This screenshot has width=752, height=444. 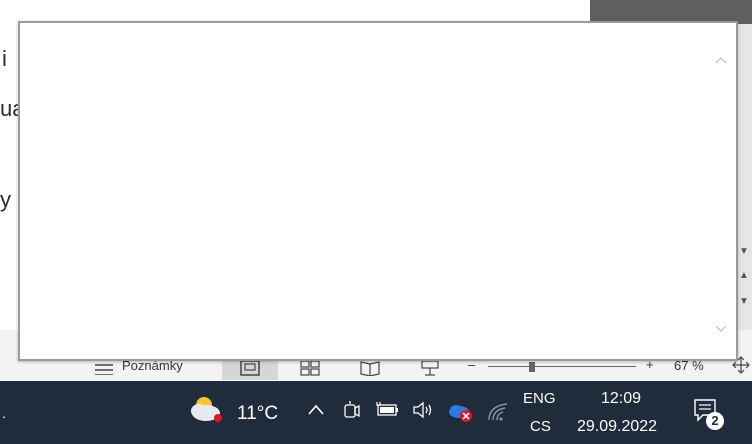 I want to click on slide-sorter-icon, so click(x=310, y=368).